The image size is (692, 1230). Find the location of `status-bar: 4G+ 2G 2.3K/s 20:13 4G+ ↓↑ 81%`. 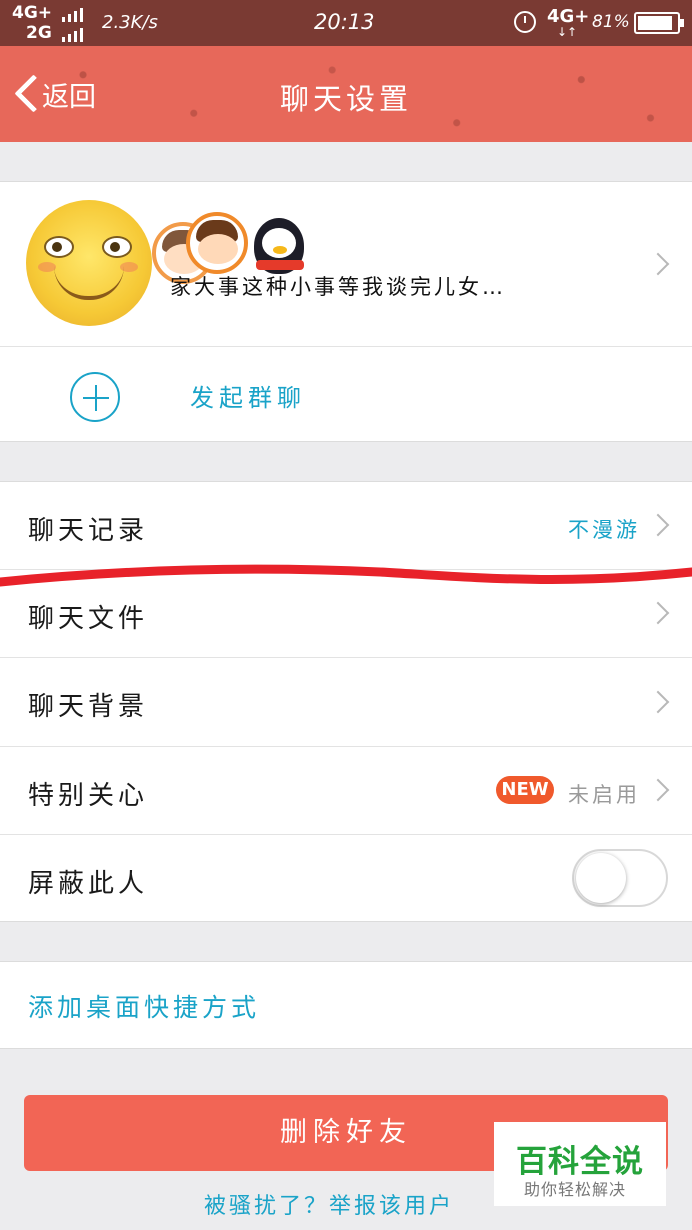

status-bar: 4G+ 2G 2.3K/s 20:13 4G+ ↓↑ 81% is located at coordinates (346, 23).